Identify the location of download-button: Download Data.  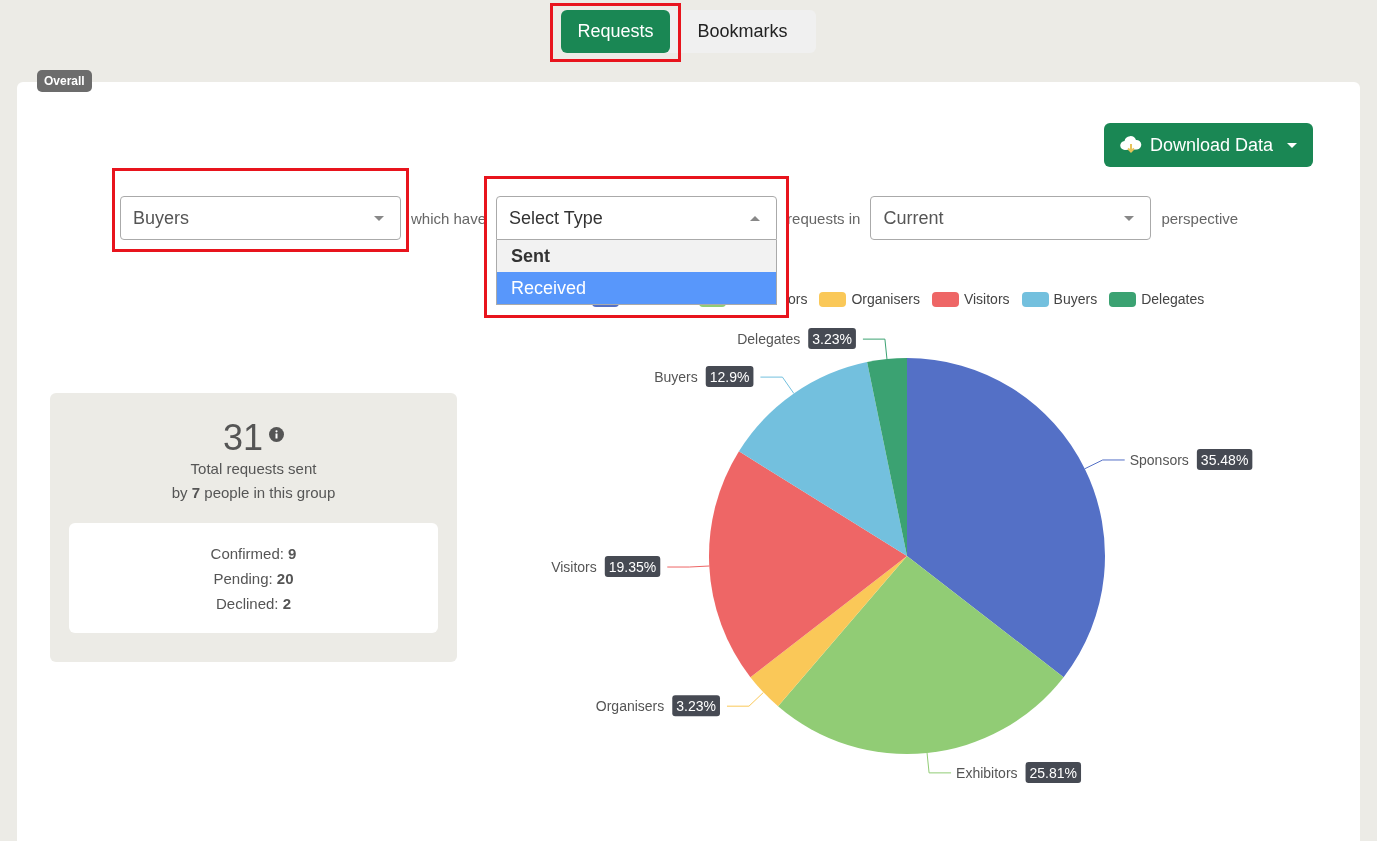
(1208, 145).